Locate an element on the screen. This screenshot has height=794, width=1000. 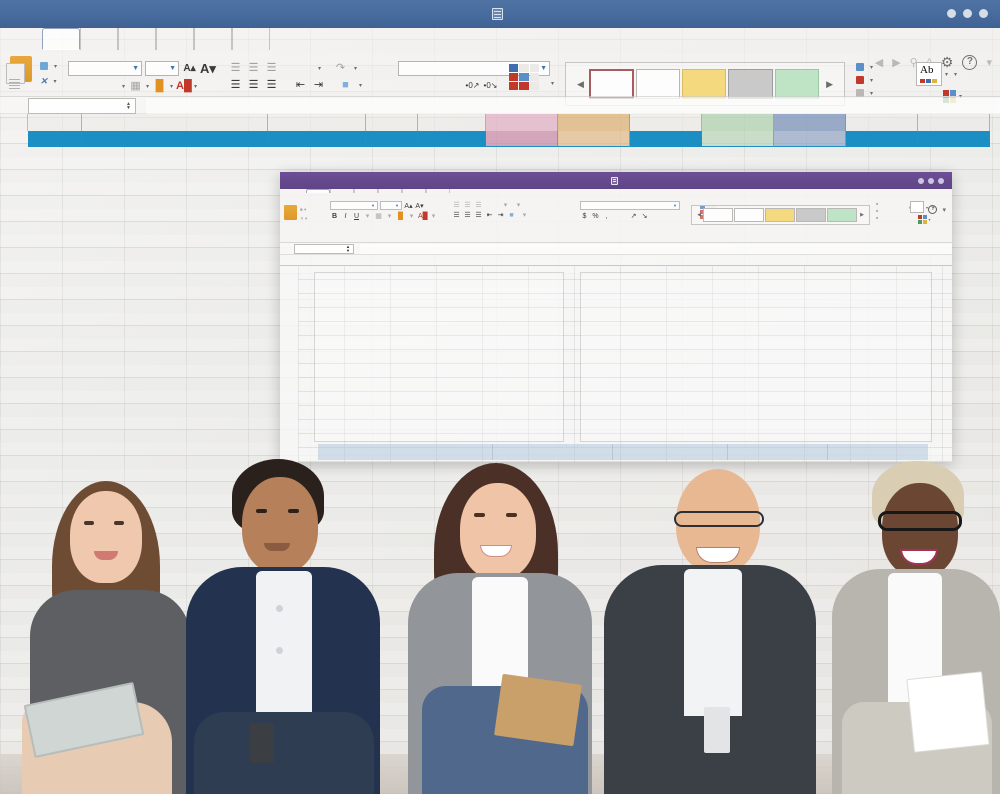
borders-icon: ▦ is located at coordinates (135, 86).